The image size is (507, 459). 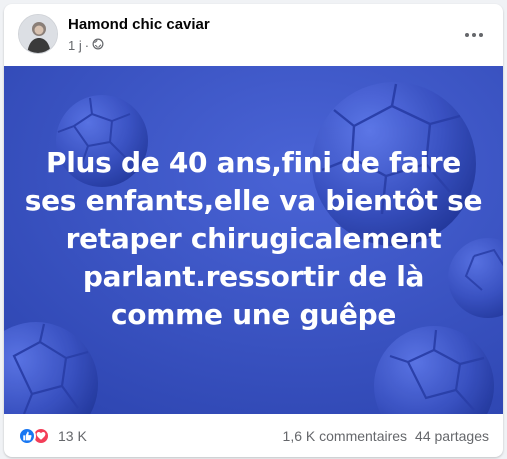 I want to click on post-meta: 1 j ·, so click(x=86, y=45).